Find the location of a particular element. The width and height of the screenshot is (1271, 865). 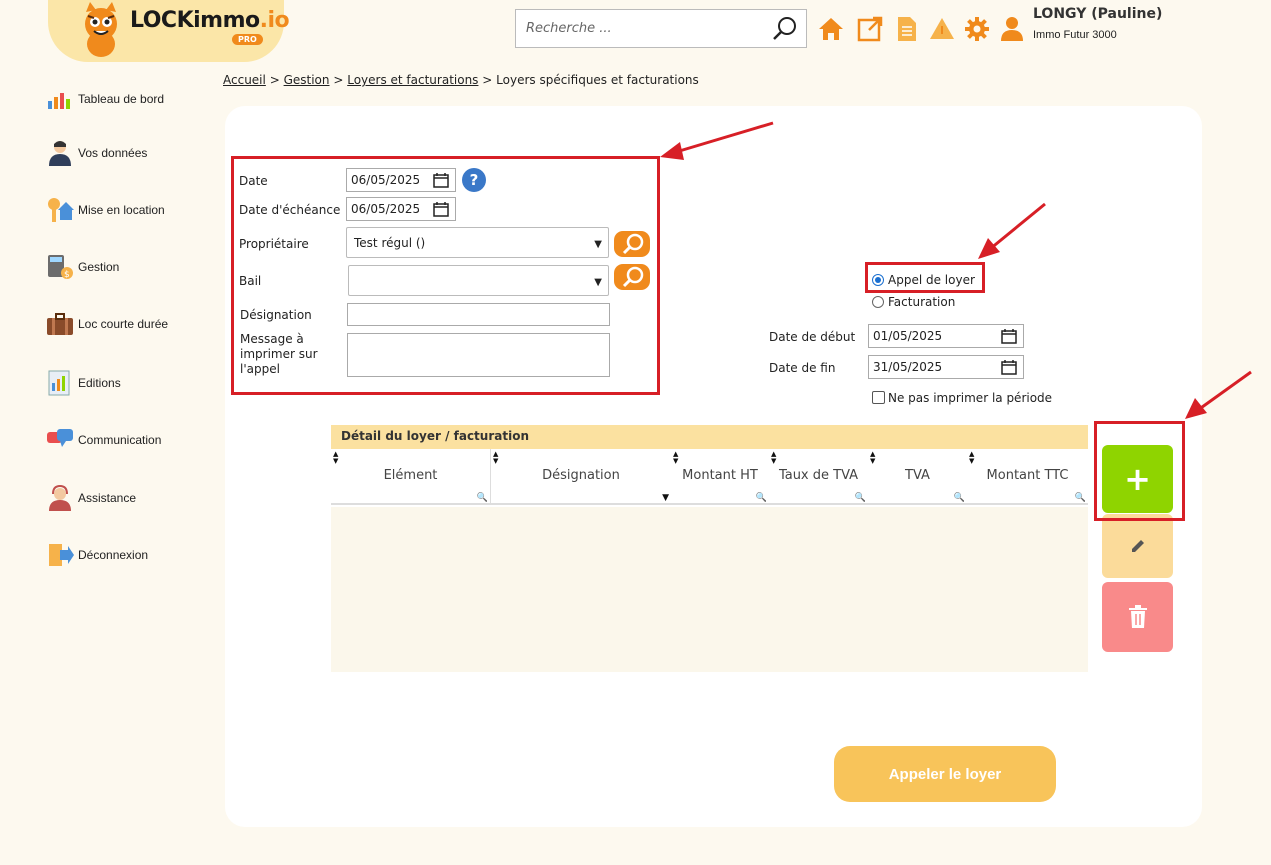

pencil-icon is located at coordinates (1137, 546).